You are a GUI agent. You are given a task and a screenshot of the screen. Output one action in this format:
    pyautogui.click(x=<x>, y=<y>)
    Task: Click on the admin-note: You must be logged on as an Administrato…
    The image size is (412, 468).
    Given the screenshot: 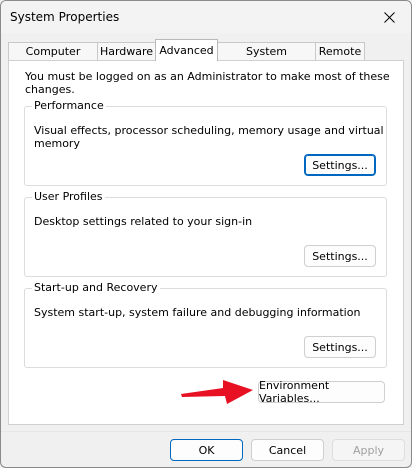 What is the action you would take?
    pyautogui.click(x=207, y=83)
    